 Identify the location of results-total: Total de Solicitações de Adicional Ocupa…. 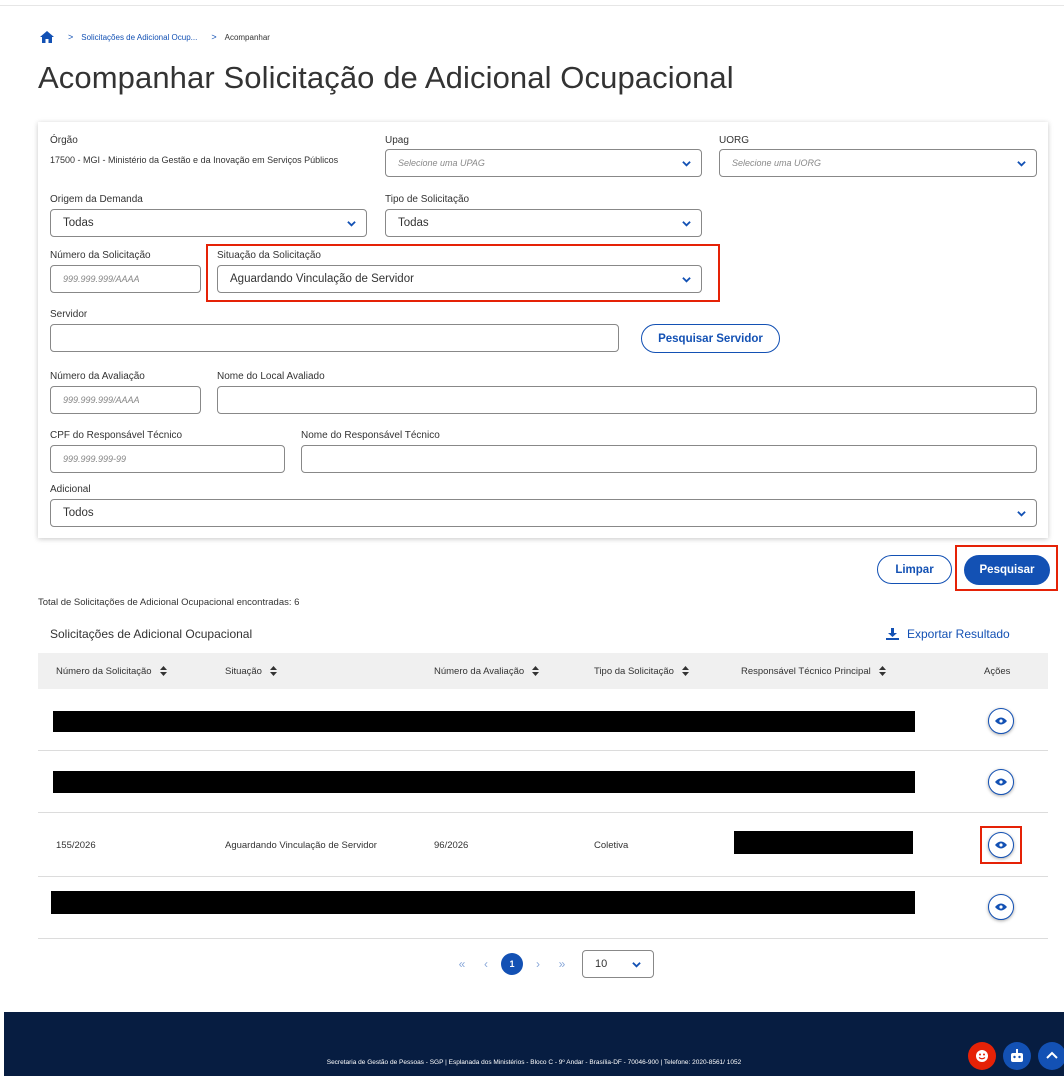
(169, 602).